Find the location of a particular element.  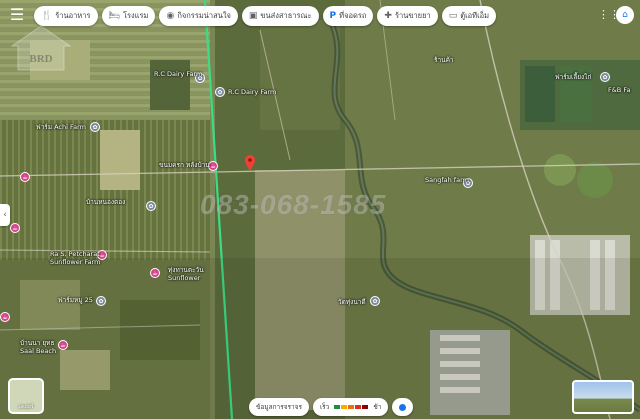

chip-parking: P ที่จอดรถ is located at coordinates (348, 16).